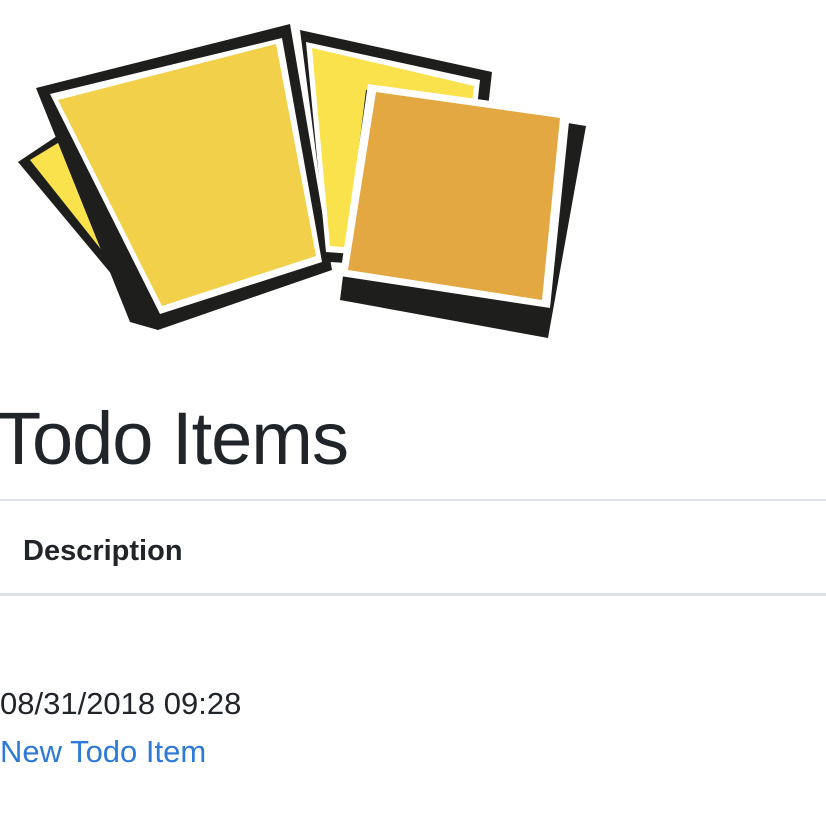 The image size is (826, 826). What do you see at coordinates (103, 752) in the screenshot?
I see `new-todo-item-link: New Todo Item` at bounding box center [103, 752].